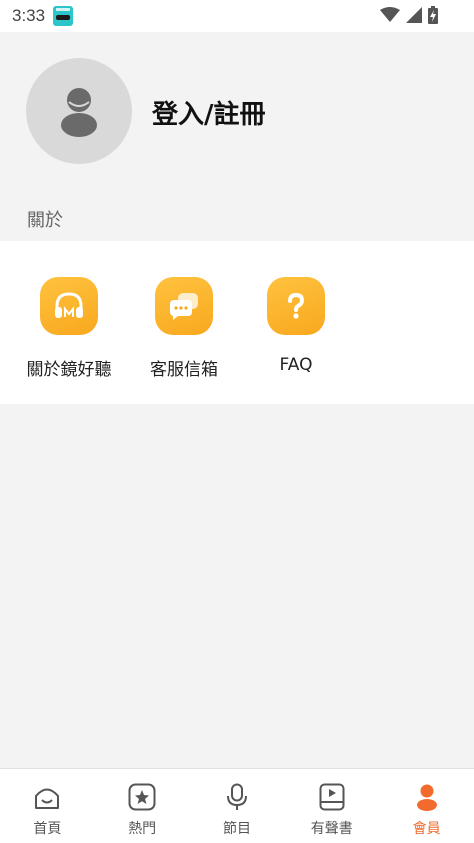  Describe the element at coordinates (237, 16) in the screenshot. I see `status-bar: 3:33` at that location.